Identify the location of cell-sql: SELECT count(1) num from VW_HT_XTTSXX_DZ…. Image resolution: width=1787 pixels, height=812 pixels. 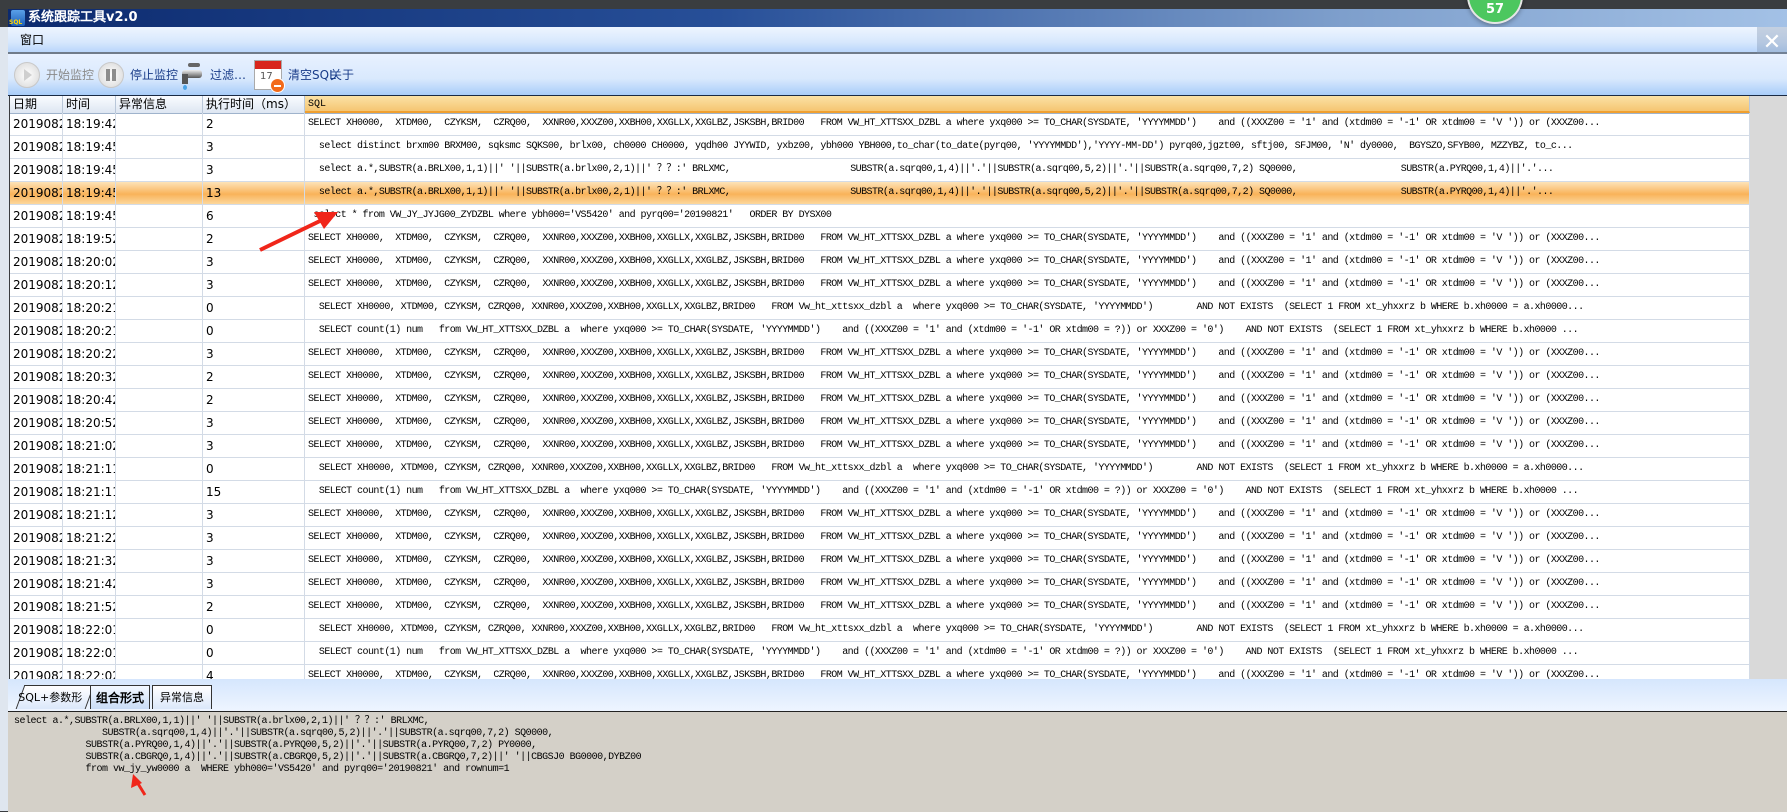
(1027, 653).